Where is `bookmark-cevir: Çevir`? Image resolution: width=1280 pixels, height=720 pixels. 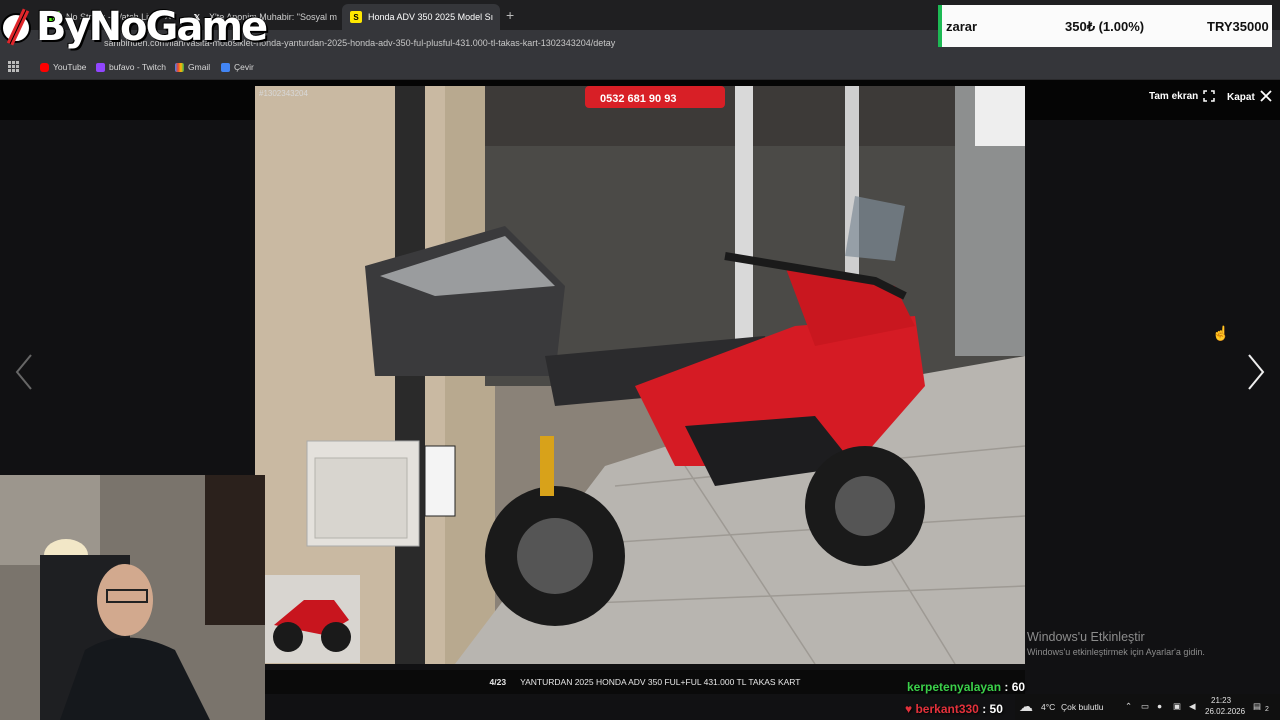 bookmark-cevir: Çevir is located at coordinates (237, 67).